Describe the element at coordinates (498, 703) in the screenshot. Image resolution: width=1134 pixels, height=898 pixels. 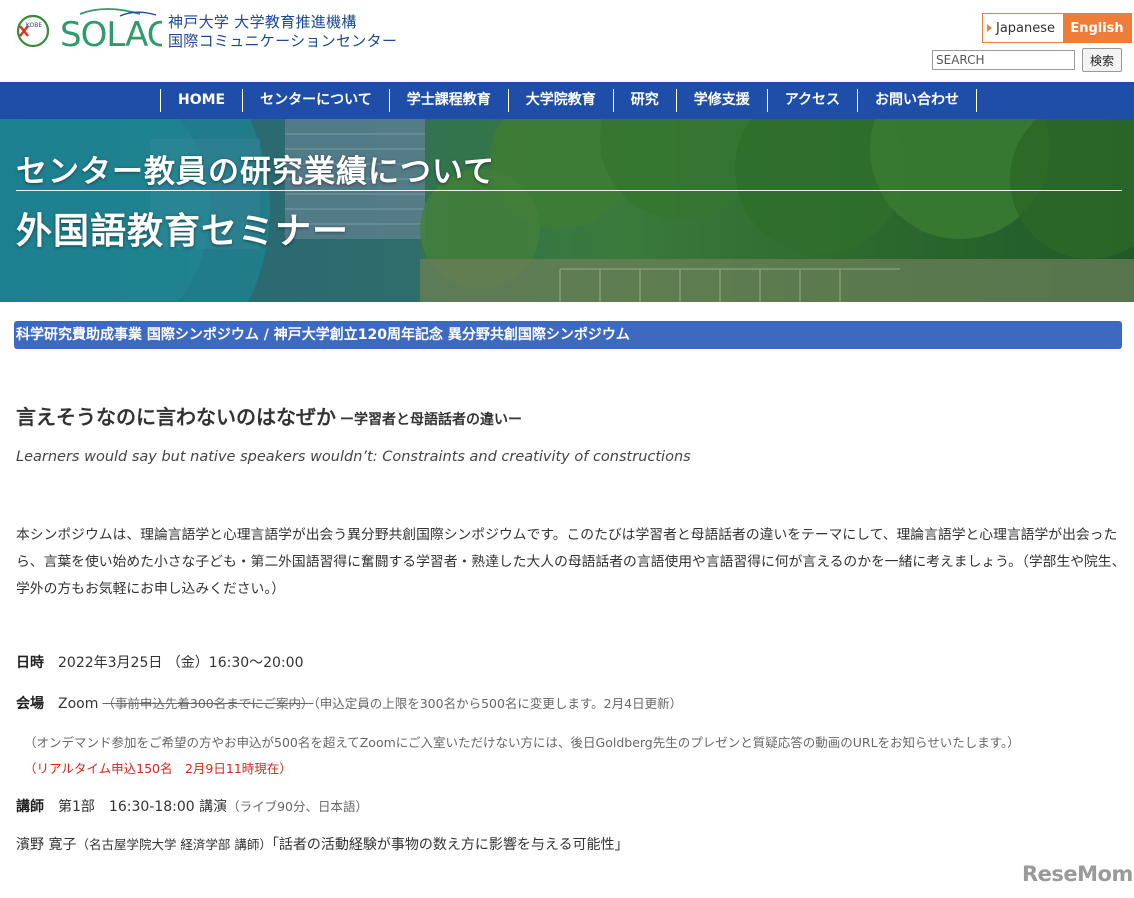
I see `venue-update-note: （申込定員の上限を300名から500名に変更します。2月4日更新）` at that location.